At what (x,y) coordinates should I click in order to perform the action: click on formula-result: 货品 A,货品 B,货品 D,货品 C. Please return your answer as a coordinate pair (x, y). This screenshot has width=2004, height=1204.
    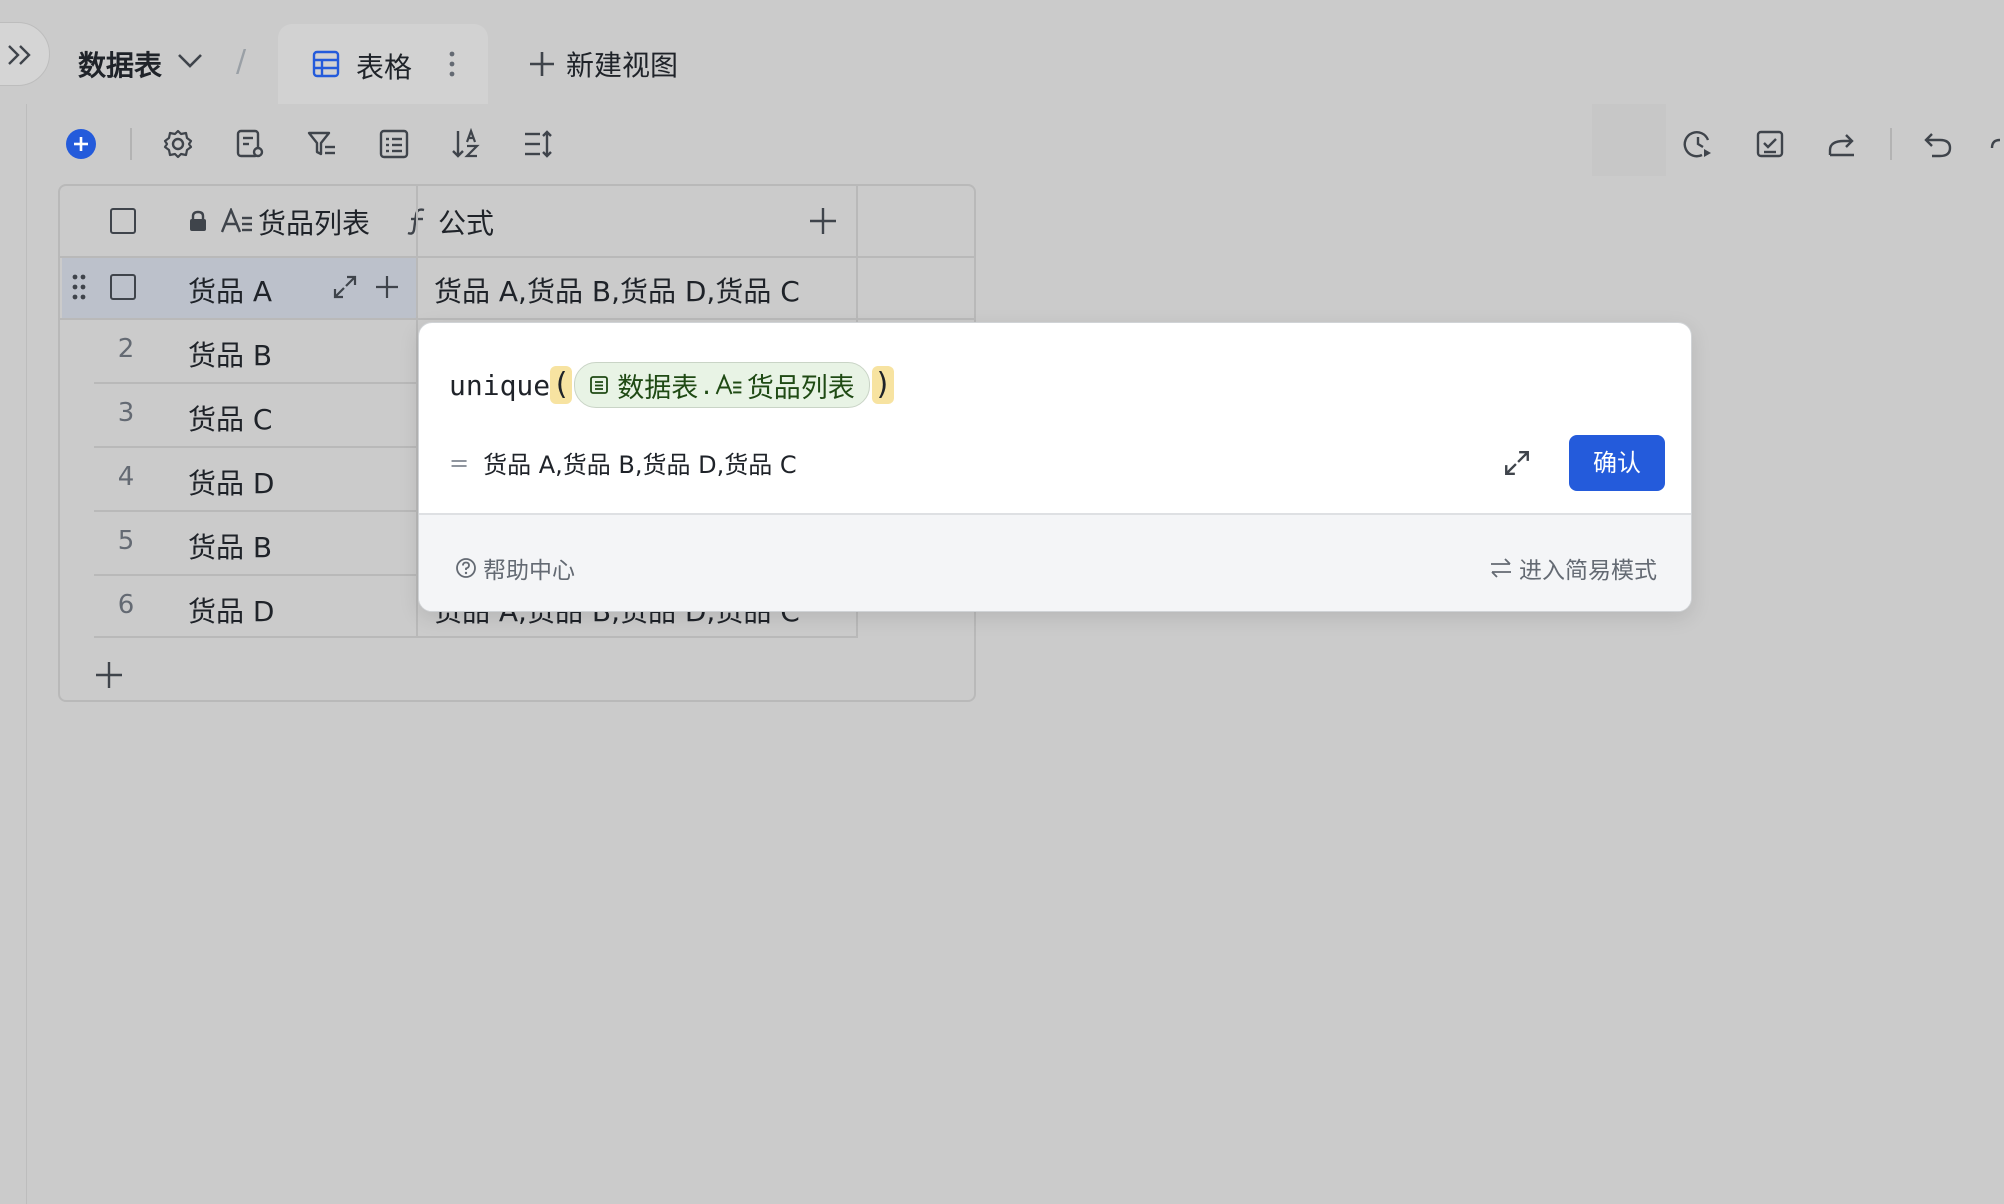
    Looking at the image, I should click on (640, 465).